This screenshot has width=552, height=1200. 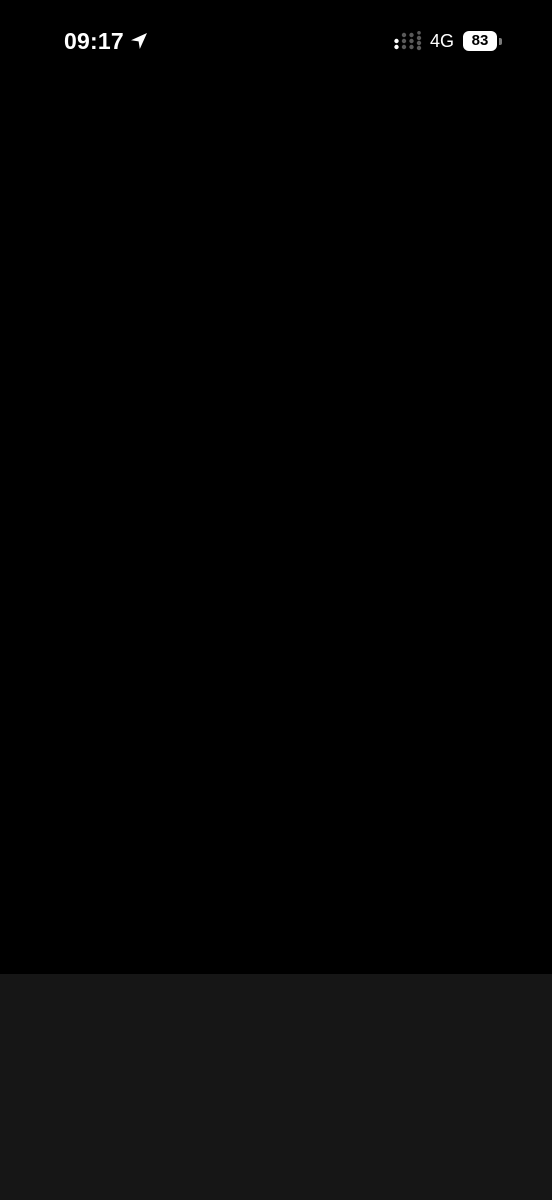 I want to click on cellular-signal-icon, so click(x=408, y=41).